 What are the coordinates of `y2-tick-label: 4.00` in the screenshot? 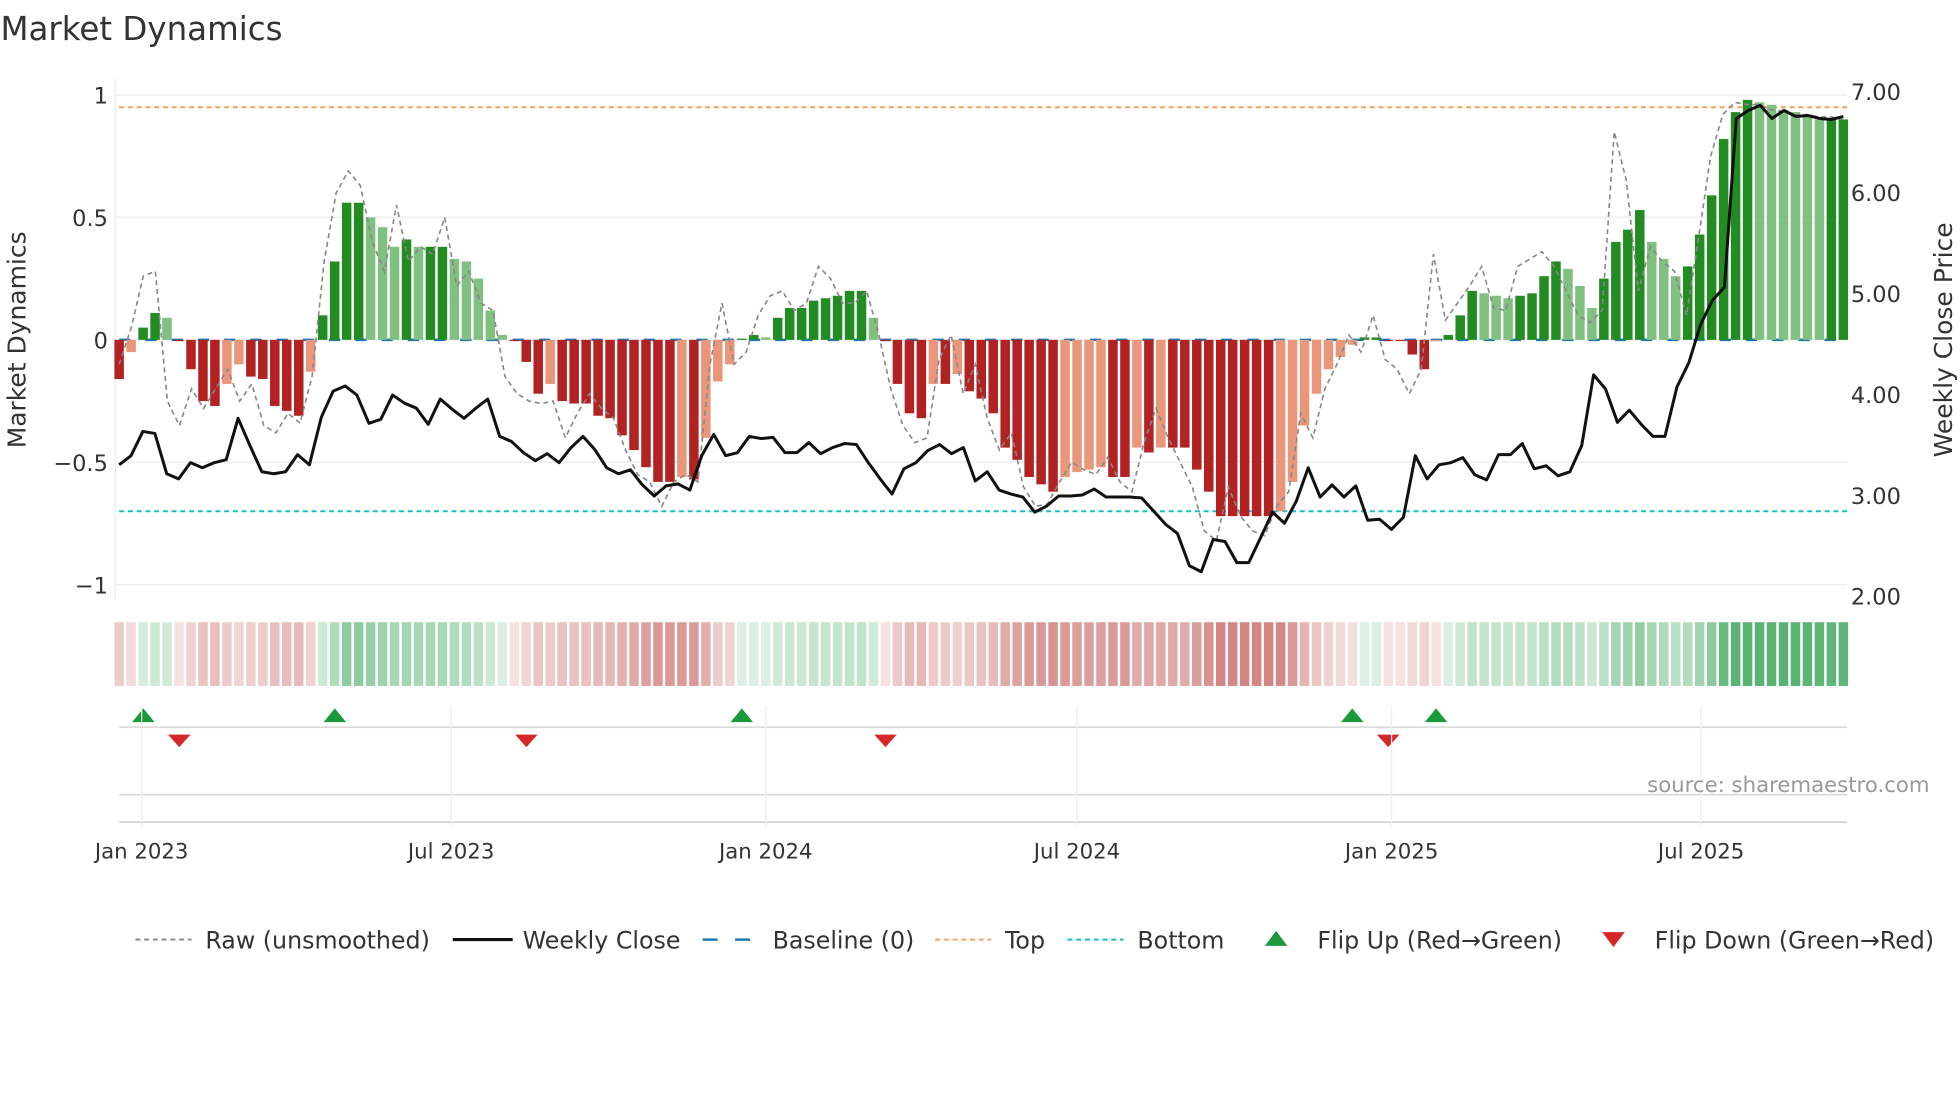 It's located at (1876, 396).